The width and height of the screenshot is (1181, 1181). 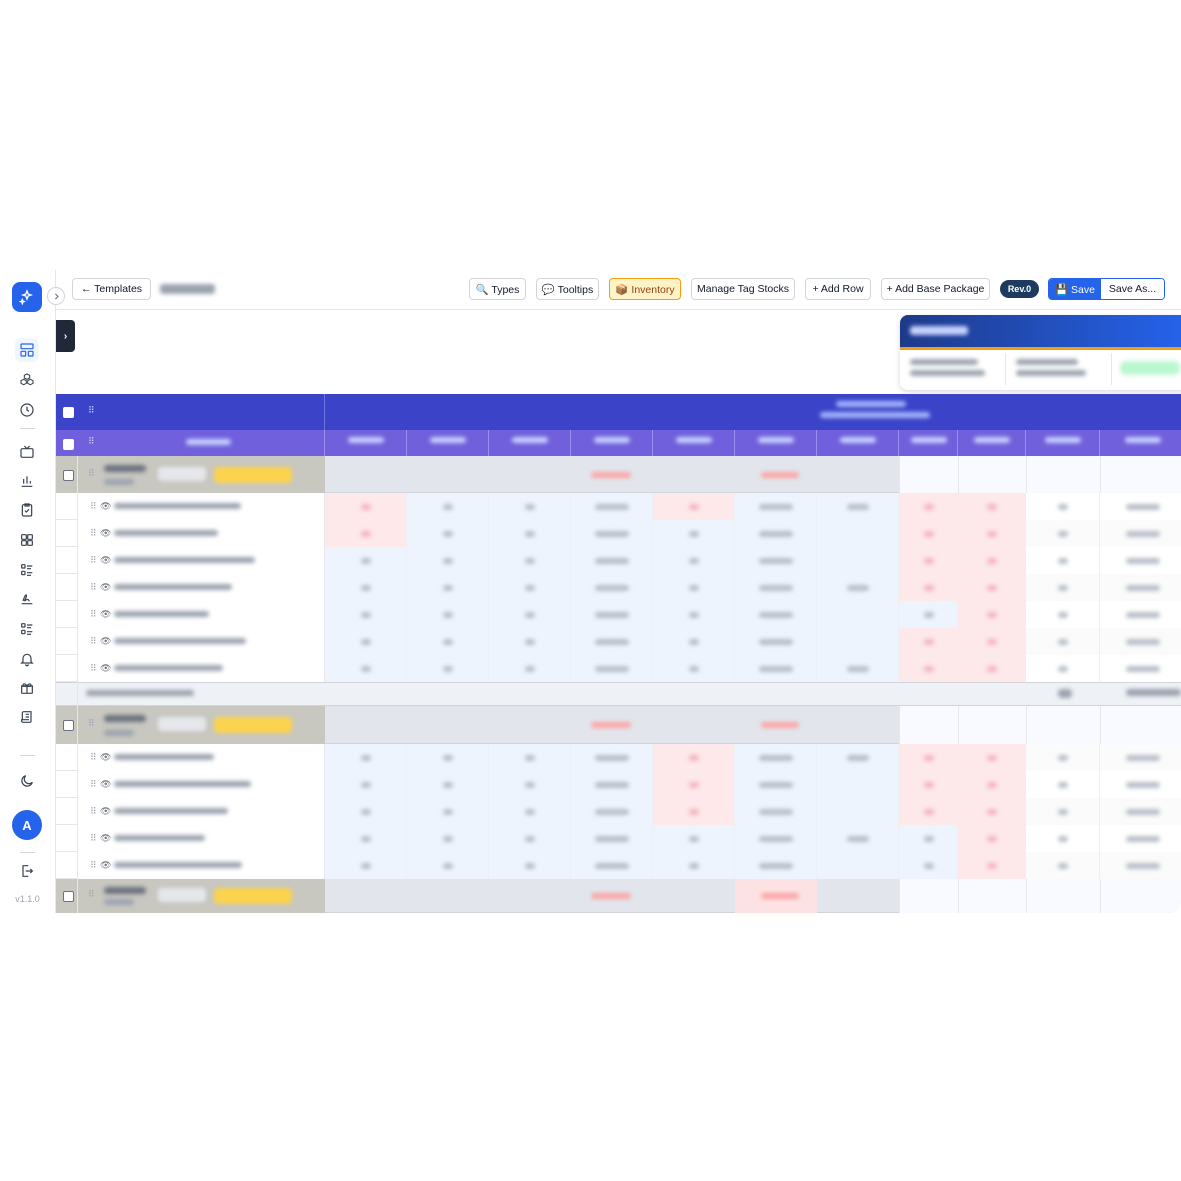 I want to click on back-to-templates-button: ← Templates, so click(x=111, y=289).